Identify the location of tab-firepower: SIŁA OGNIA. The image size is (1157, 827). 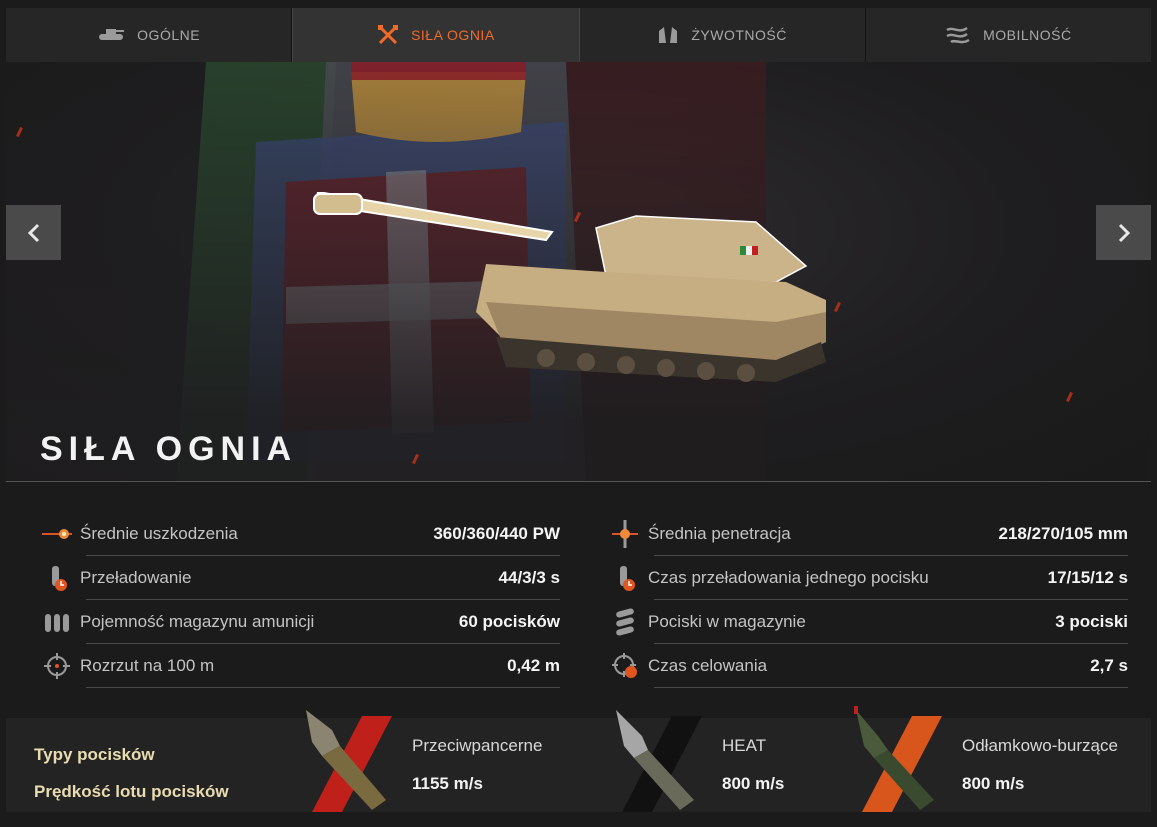
(436, 35).